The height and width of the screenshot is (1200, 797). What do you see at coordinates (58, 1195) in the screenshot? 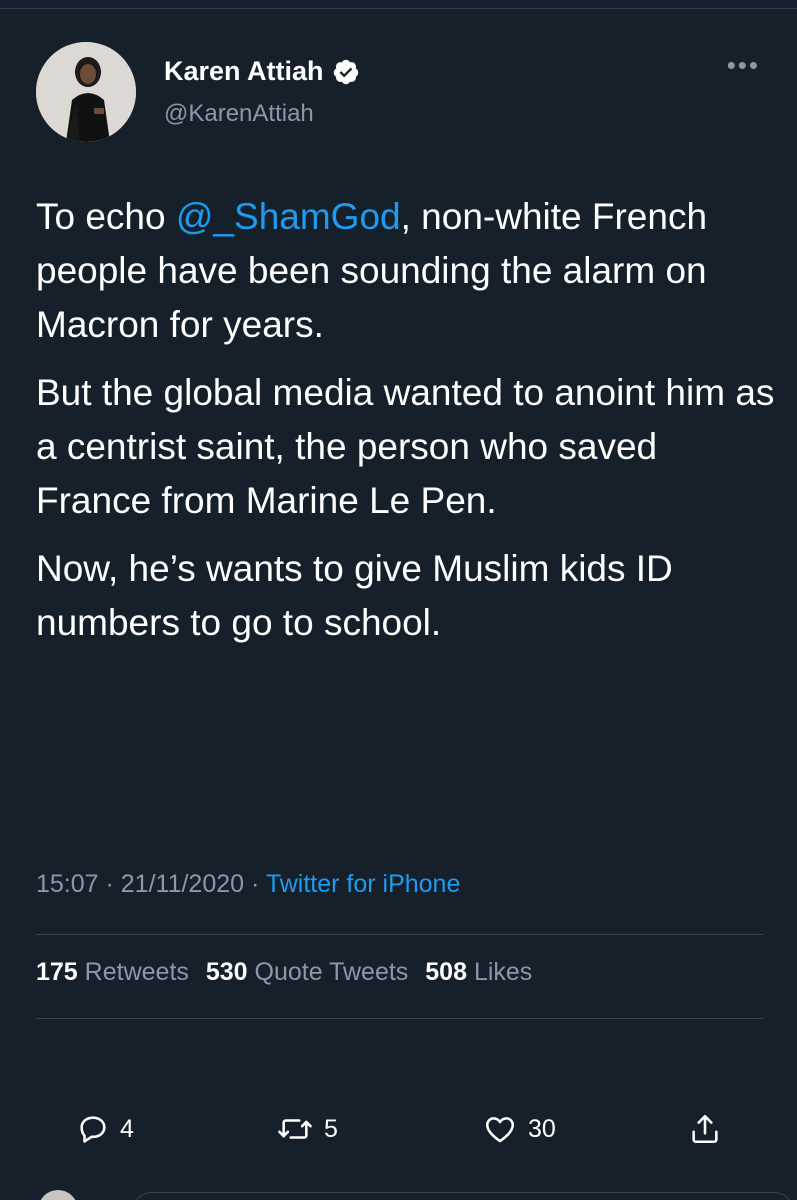
I see `reply-composer-avatar` at bounding box center [58, 1195].